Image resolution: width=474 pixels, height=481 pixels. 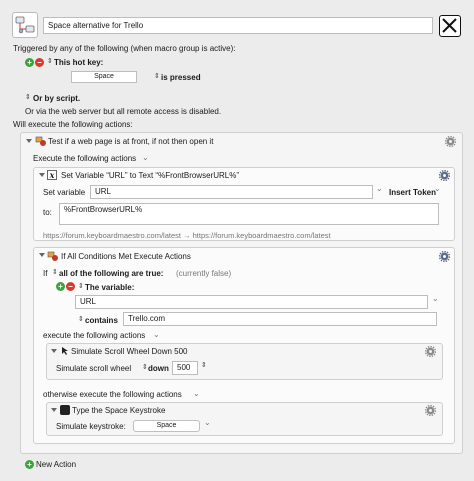 I want to click on new-action-icon: +, so click(x=29, y=464).